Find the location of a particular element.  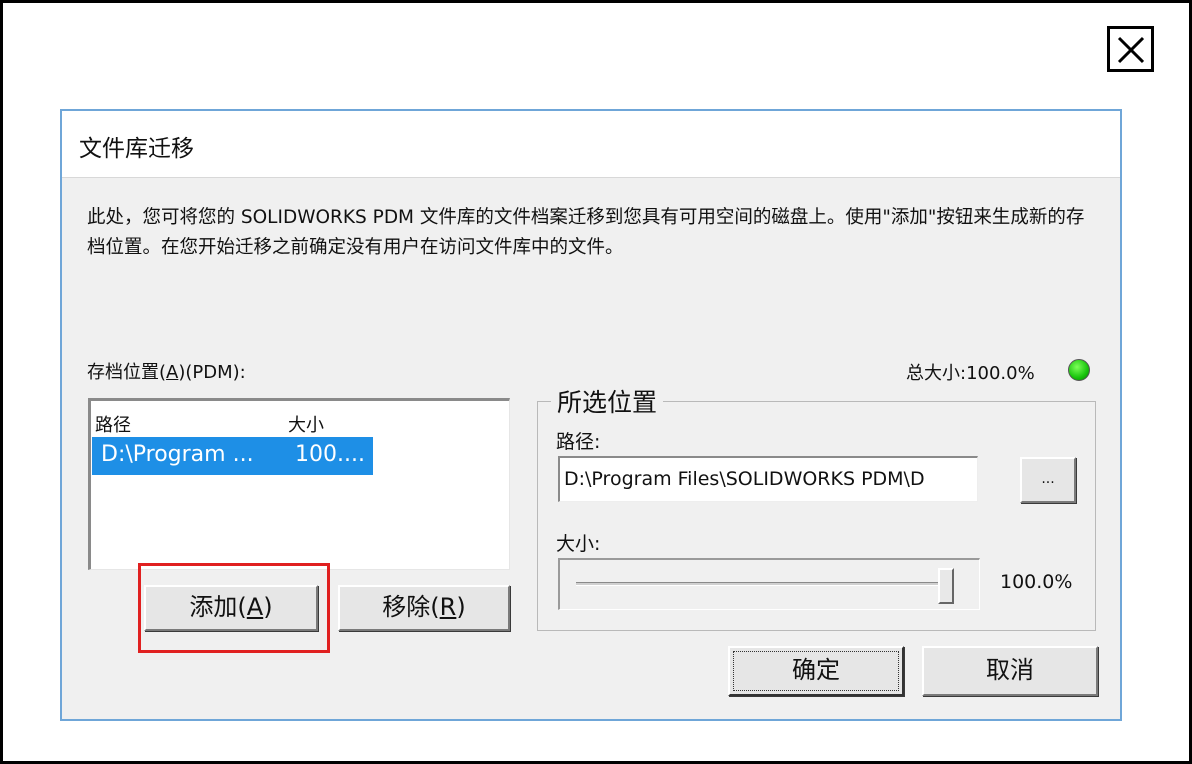

path-label: 路径: is located at coordinates (578, 442).